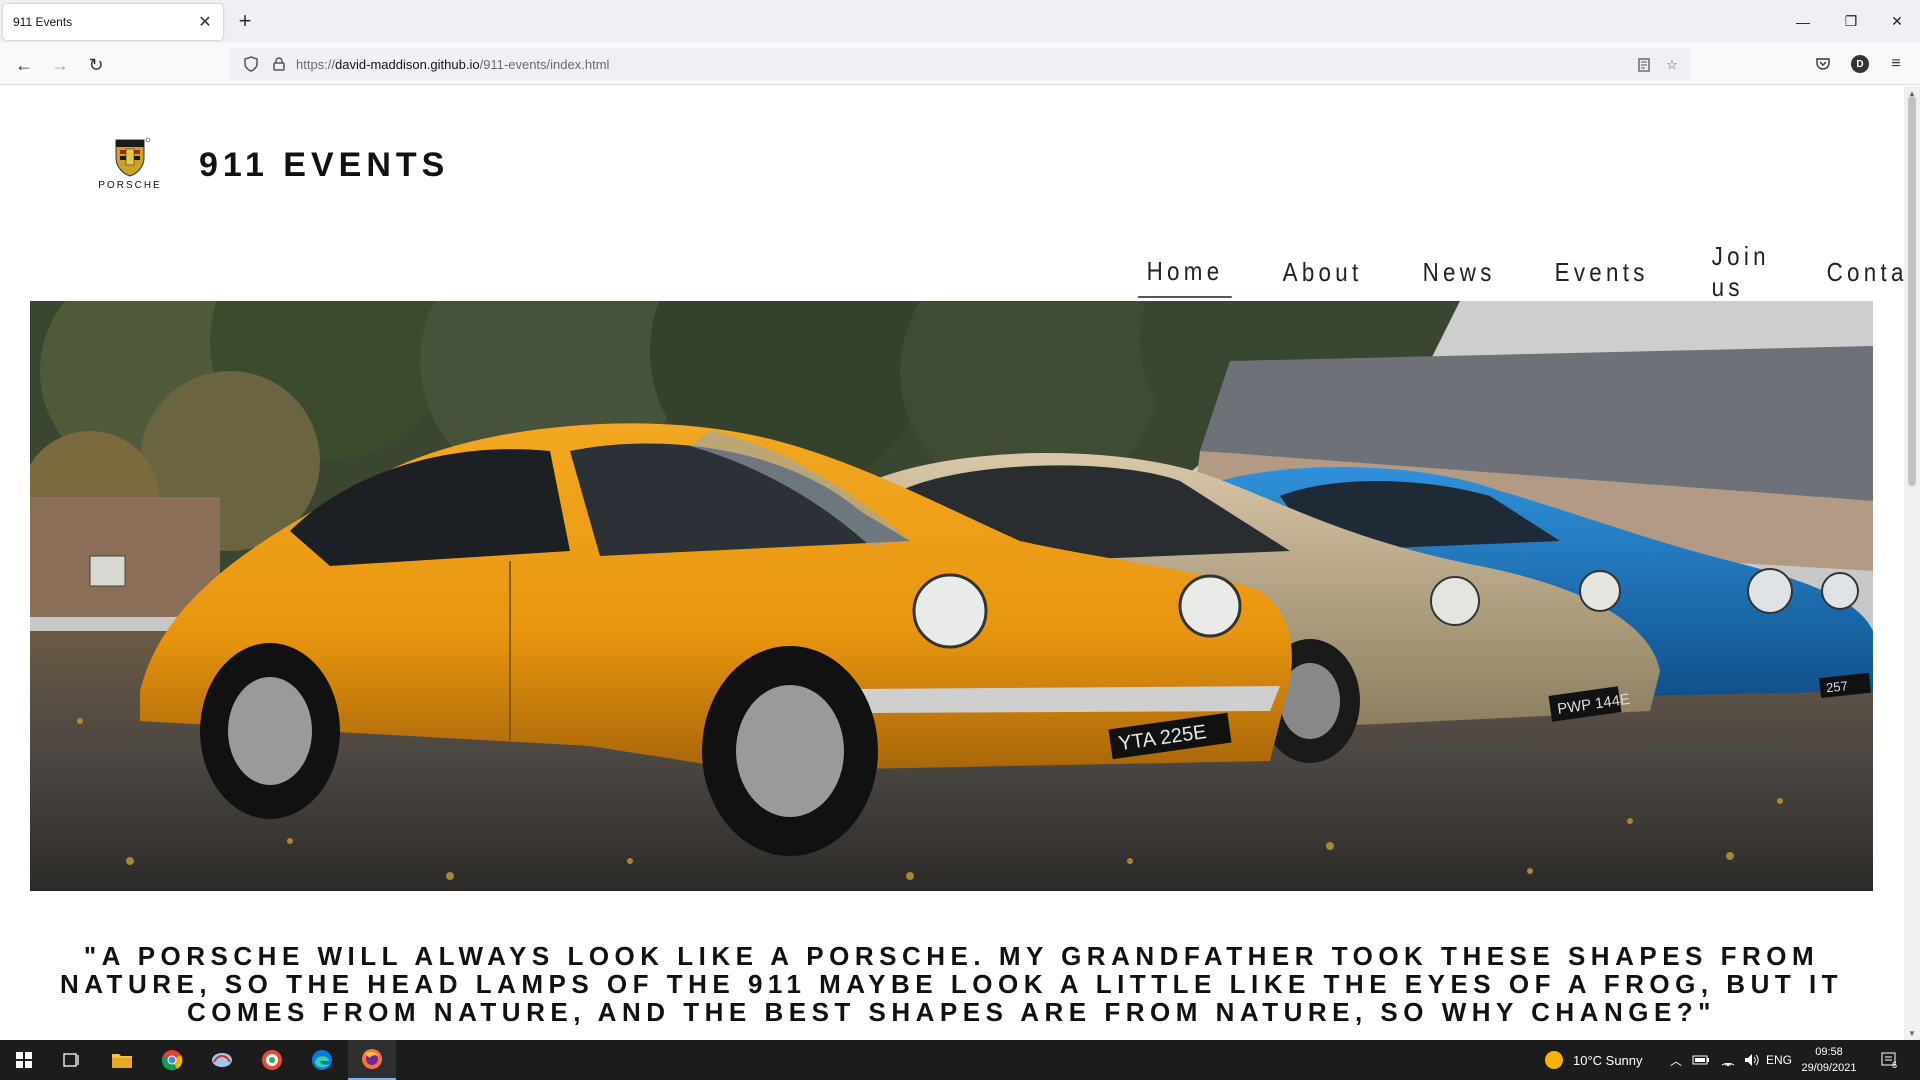 This screenshot has height=1080, width=1920. Describe the element at coordinates (316, 64) in the screenshot. I see `url-prefix: https://` at that location.